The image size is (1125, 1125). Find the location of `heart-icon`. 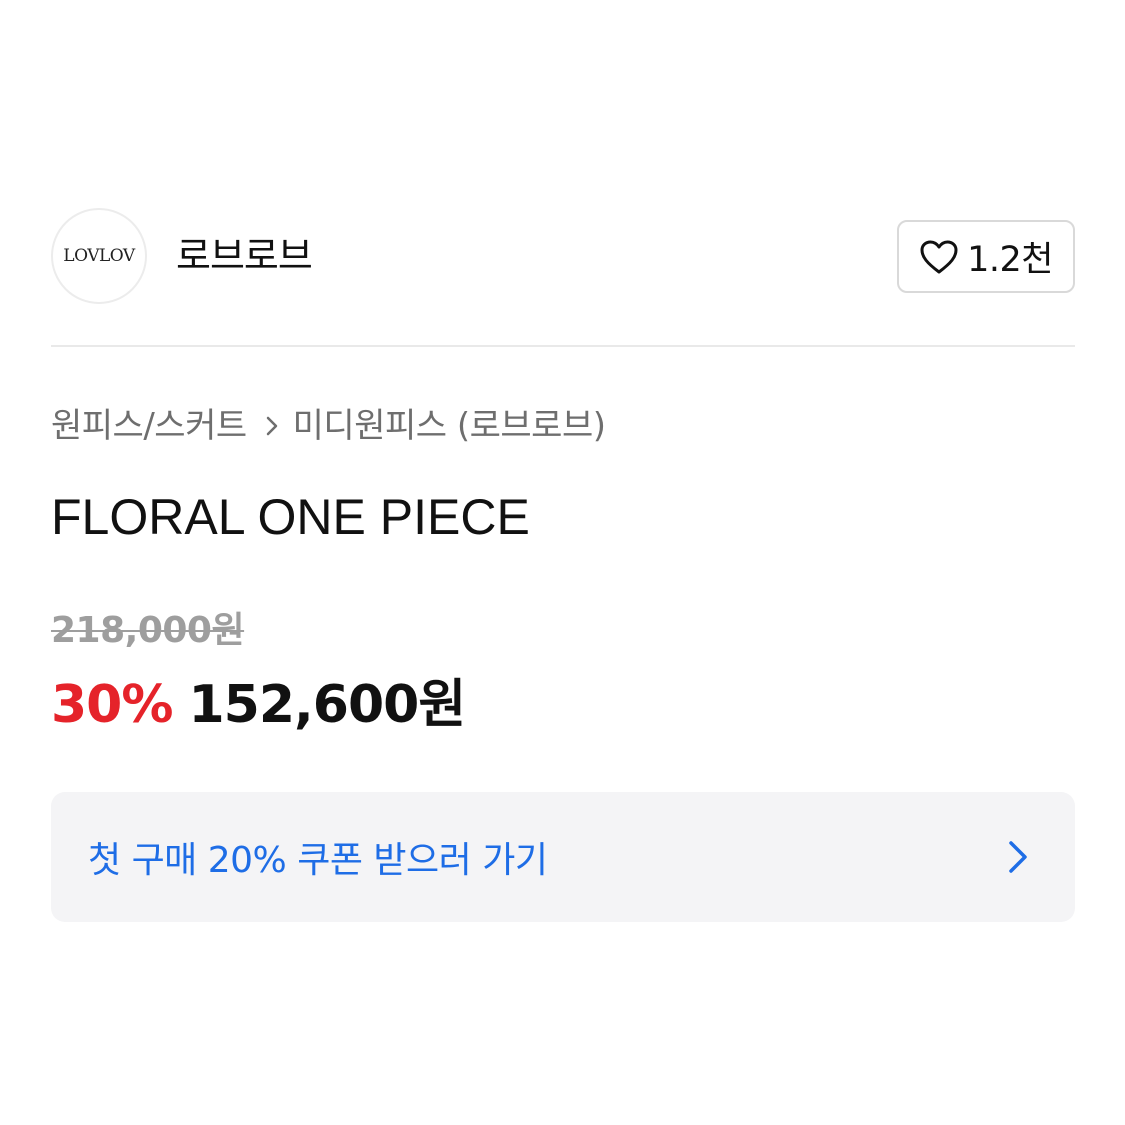

heart-icon is located at coordinates (939, 257).